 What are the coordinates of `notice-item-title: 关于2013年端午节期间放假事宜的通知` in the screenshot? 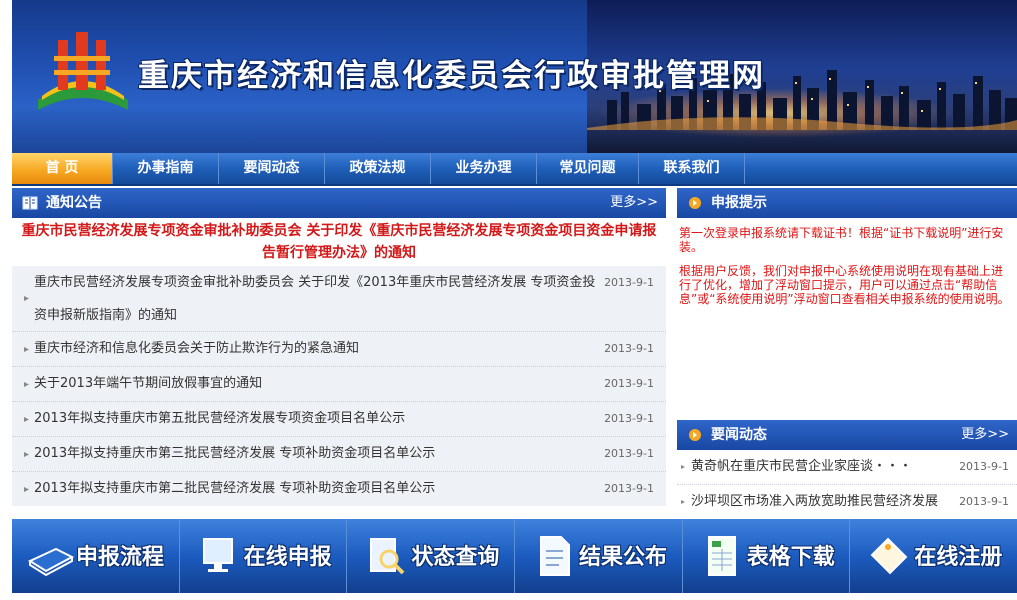 It's located at (148, 383).